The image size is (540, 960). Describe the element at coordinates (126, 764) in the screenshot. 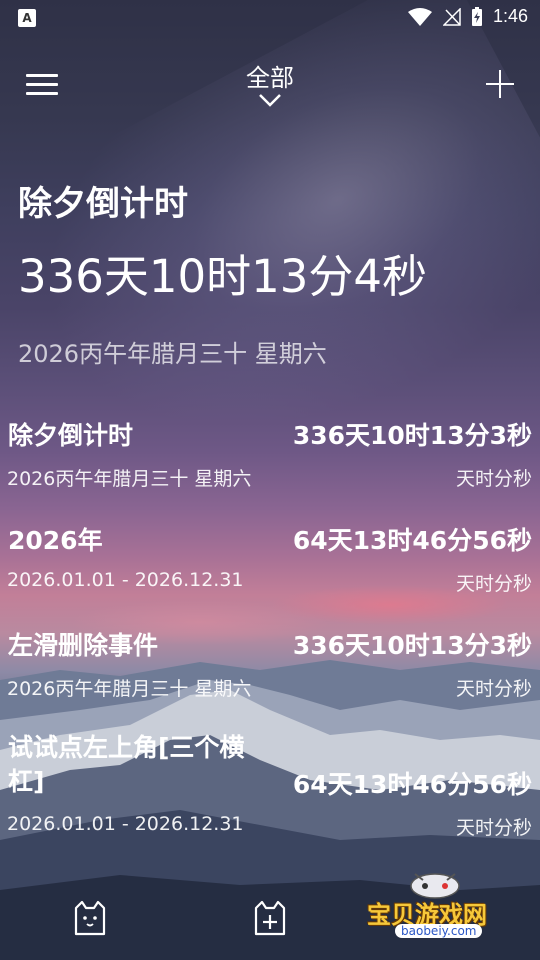

I see `event-title: 试试点左上角[三个横杠]` at that location.